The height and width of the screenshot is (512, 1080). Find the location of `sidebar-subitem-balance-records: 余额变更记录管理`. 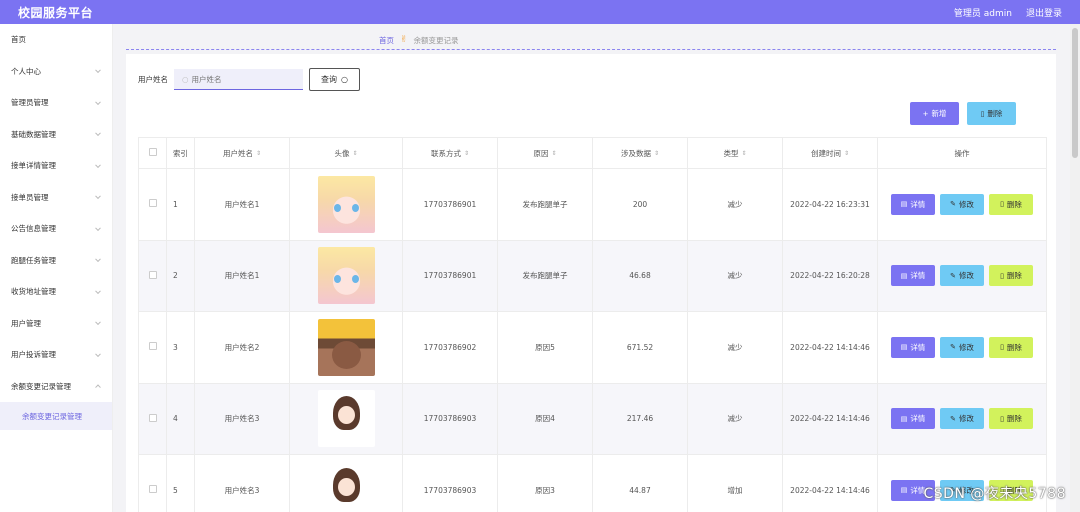

sidebar-subitem-balance-records: 余额变更记录管理 is located at coordinates (56, 416).